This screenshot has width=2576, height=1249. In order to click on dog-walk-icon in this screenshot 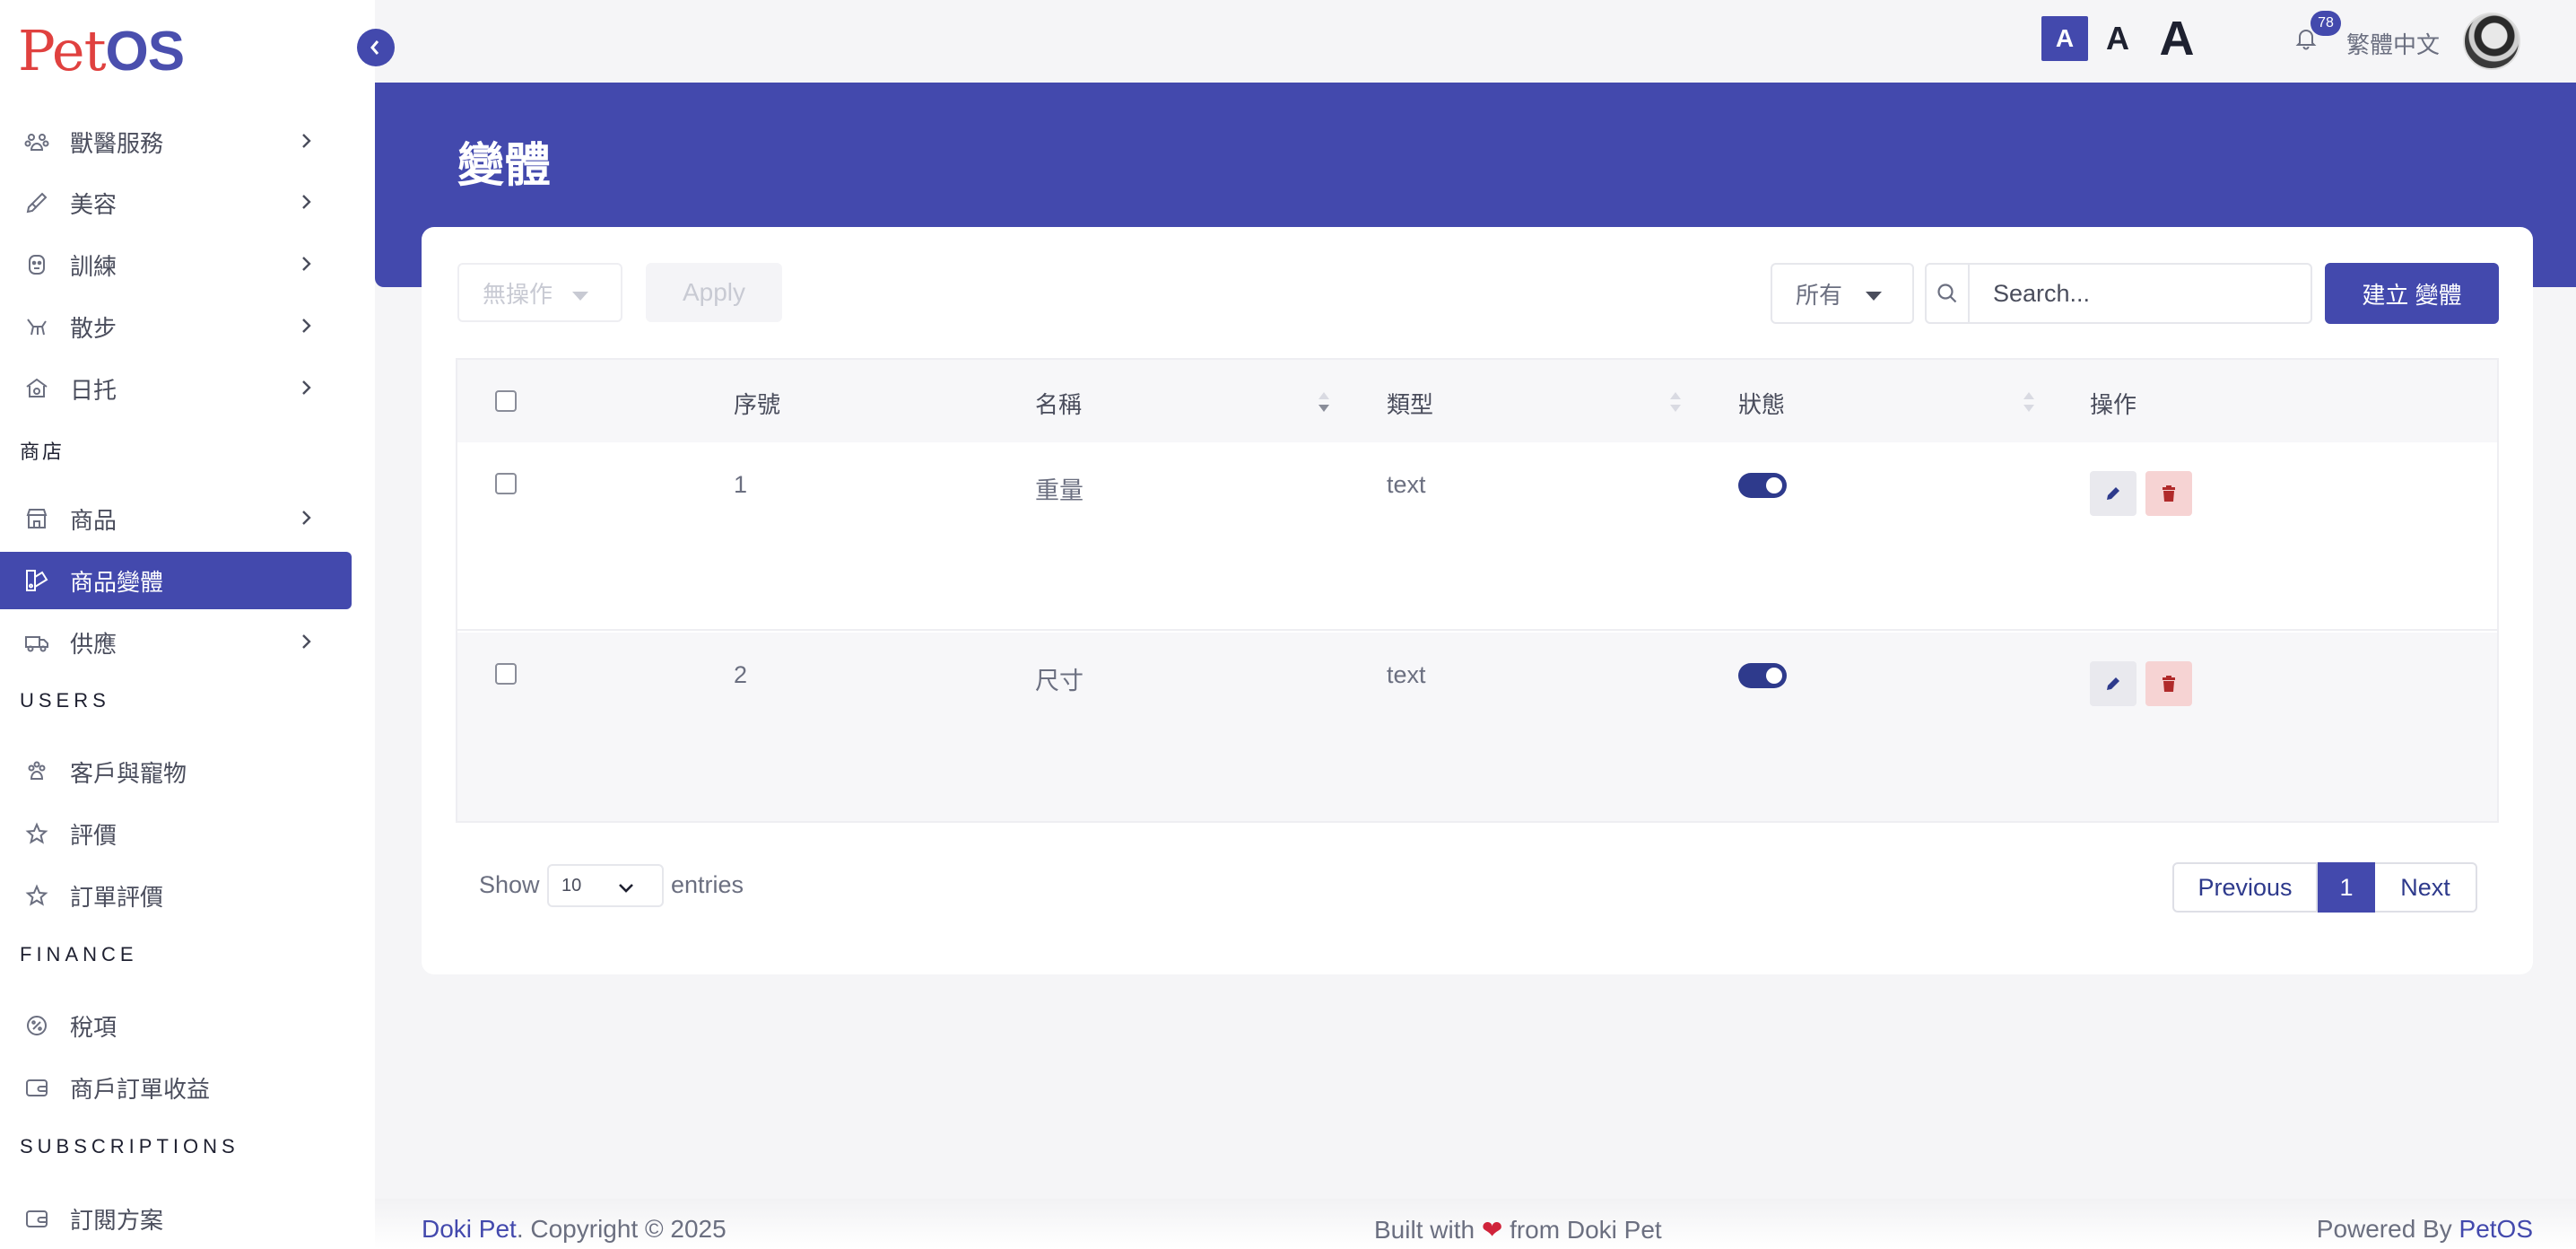, I will do `click(36, 327)`.